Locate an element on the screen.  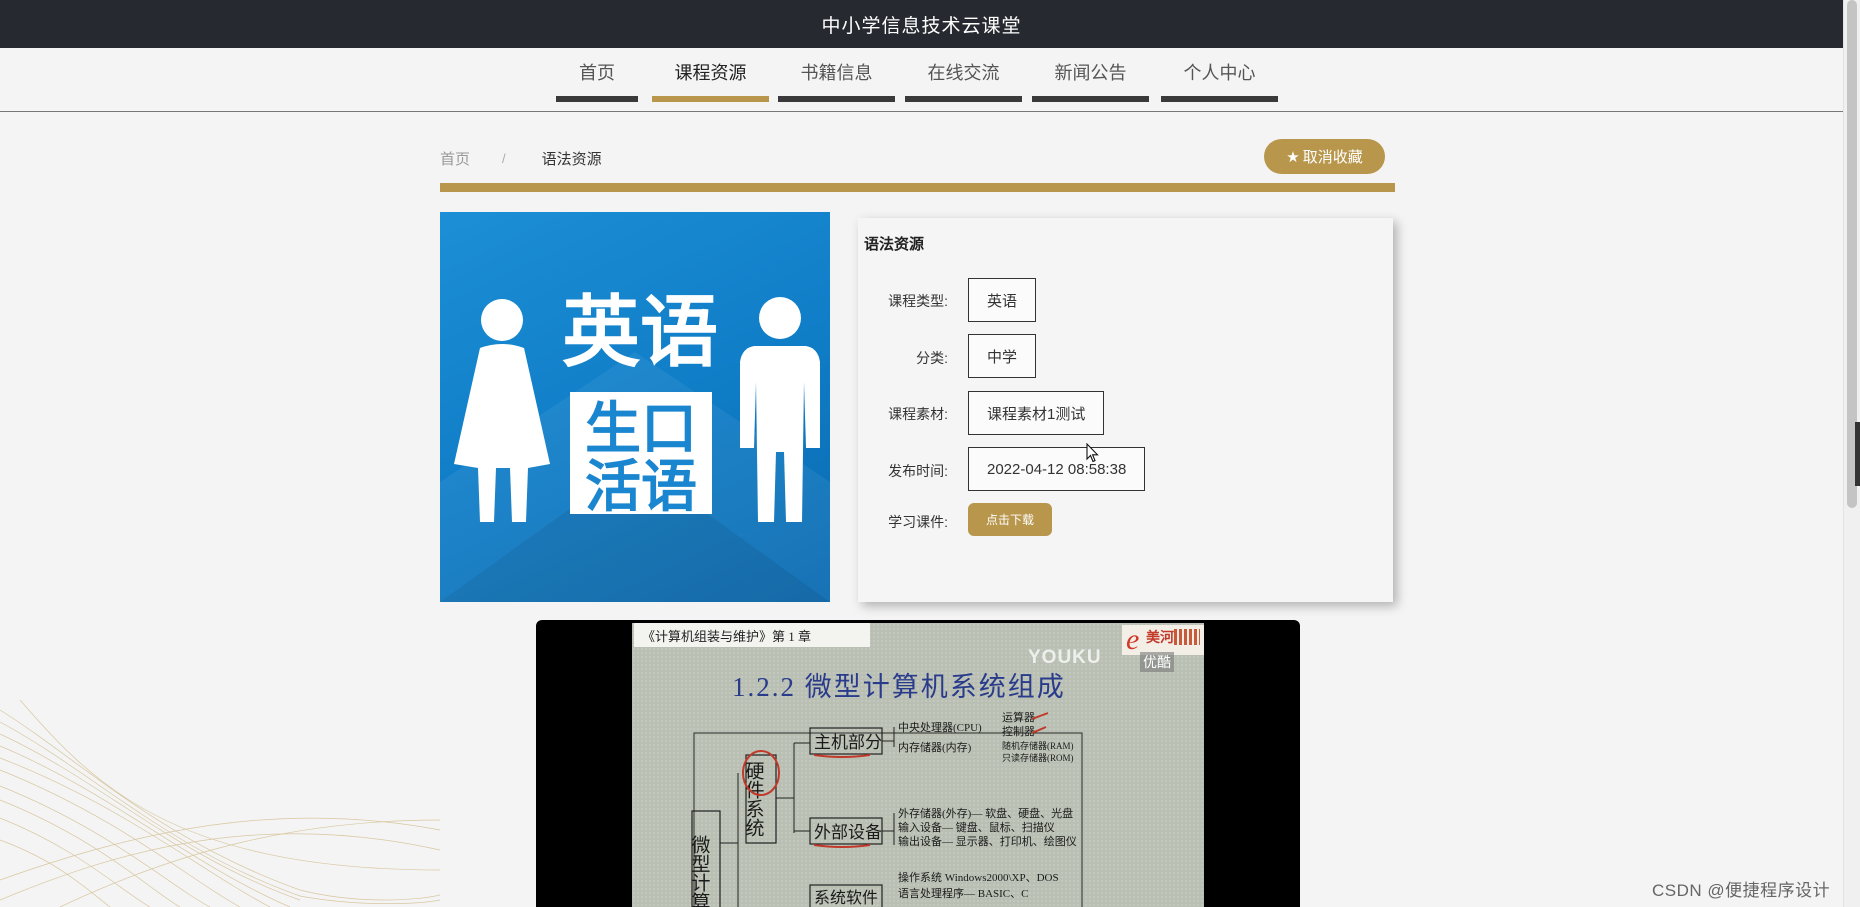
side-edge-tab is located at coordinates (1857, 454).